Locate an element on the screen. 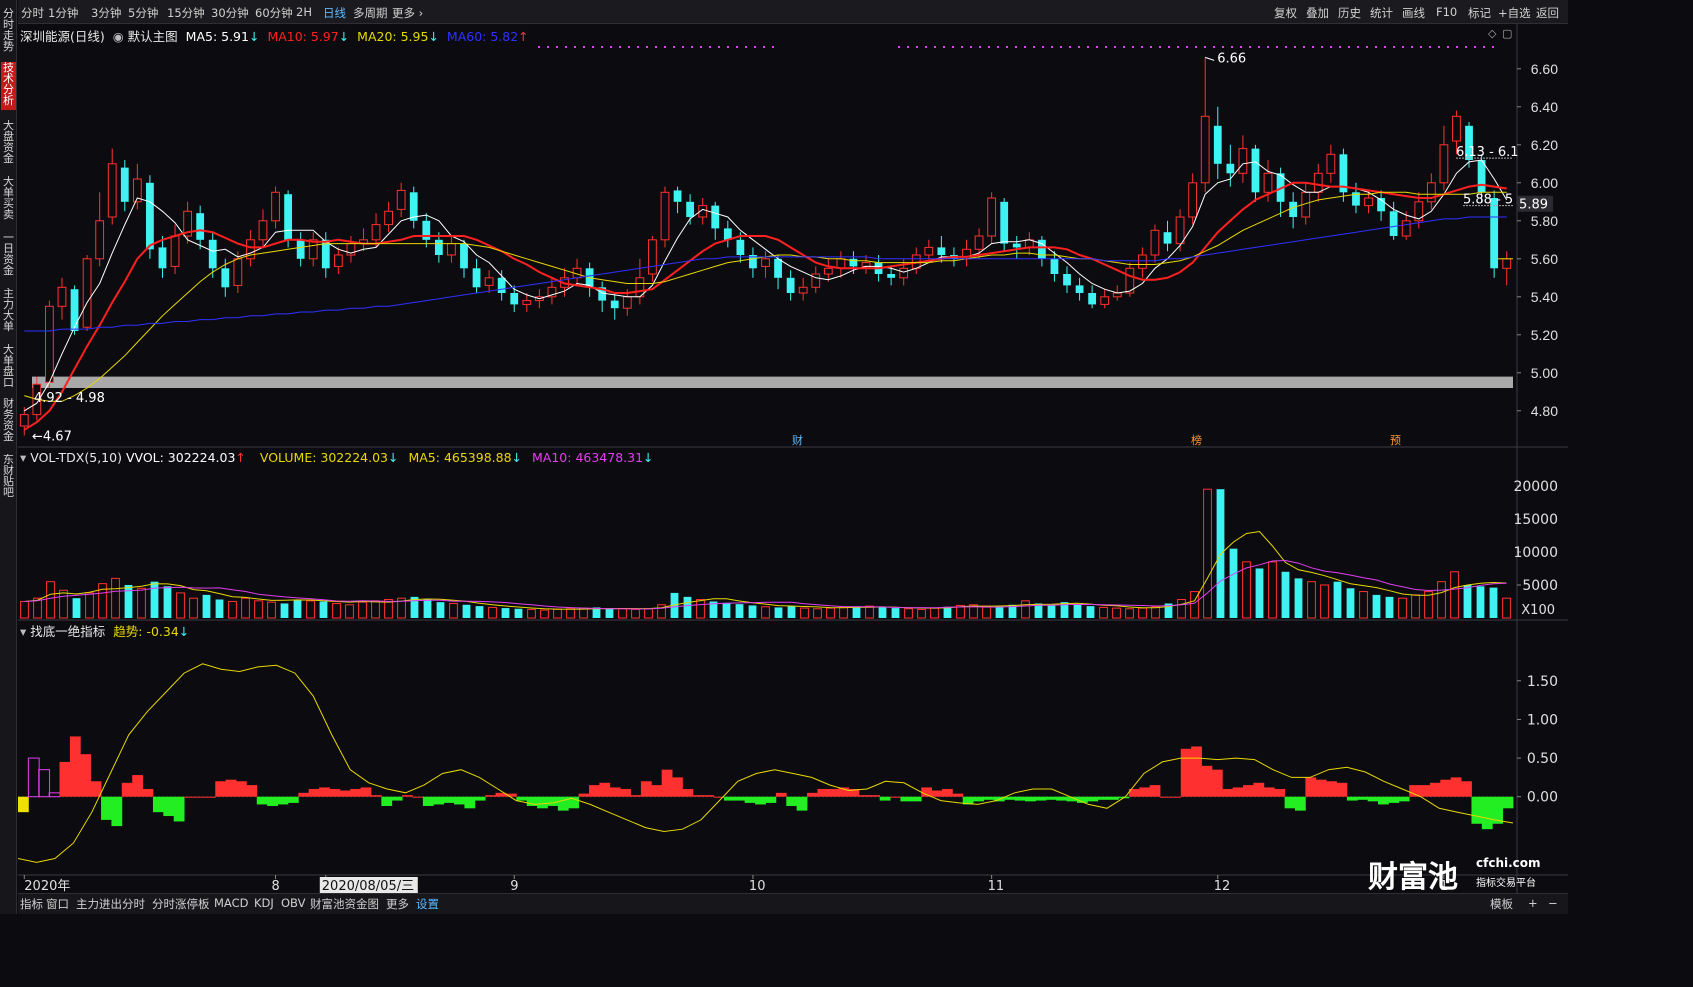 The image size is (1693, 987). bottom-tab: 窗口 is located at coordinates (57, 904).